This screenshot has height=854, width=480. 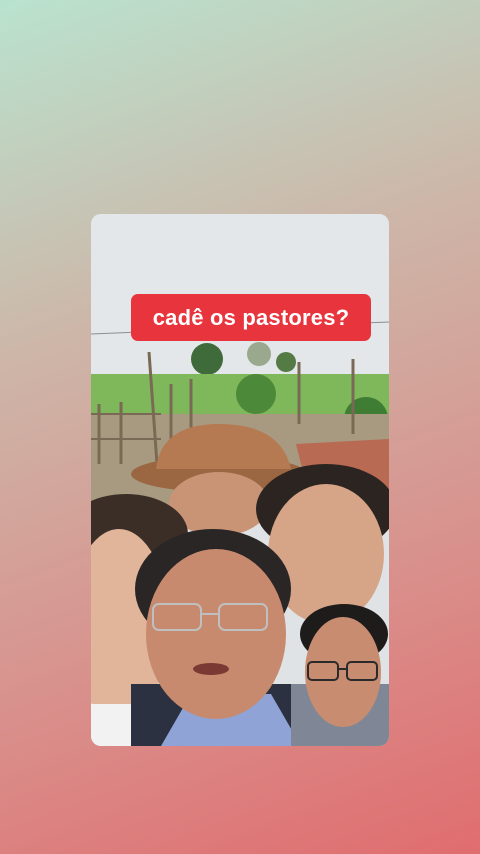 What do you see at coordinates (216, 634) in the screenshot?
I see `center-man-face` at bounding box center [216, 634].